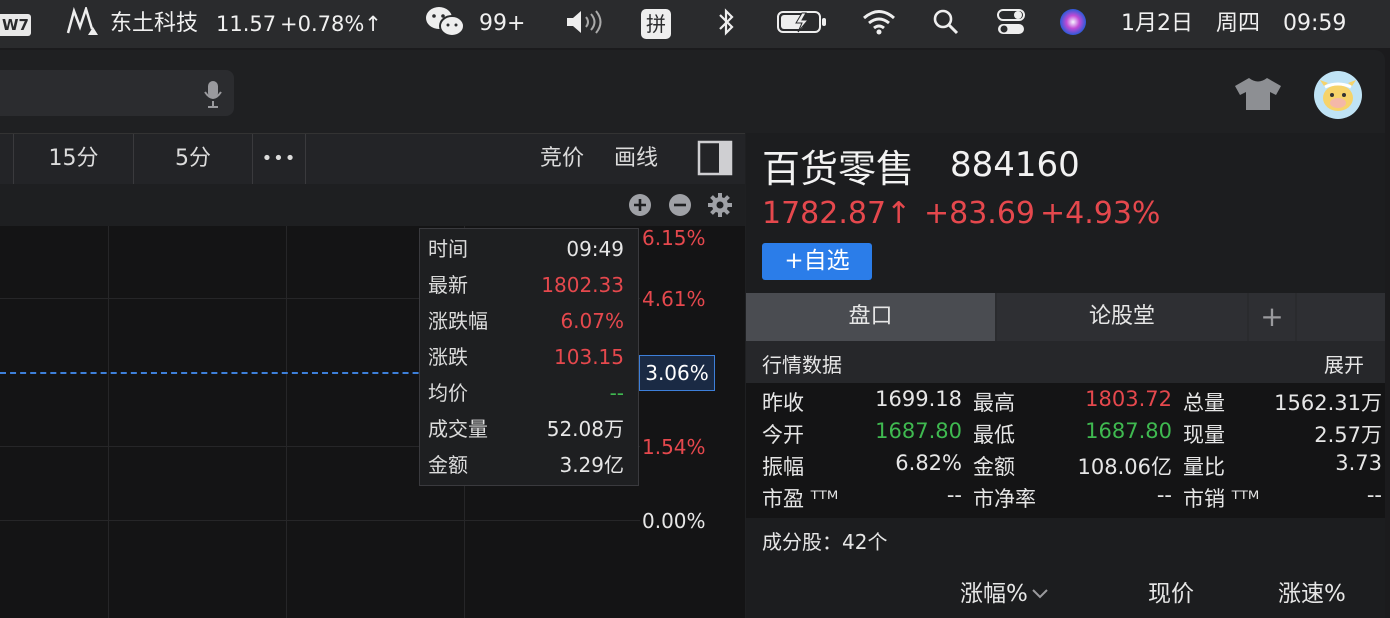 This screenshot has width=1390, height=618. What do you see at coordinates (502, 23) in the screenshot?
I see `wechat-count: 99+` at bounding box center [502, 23].